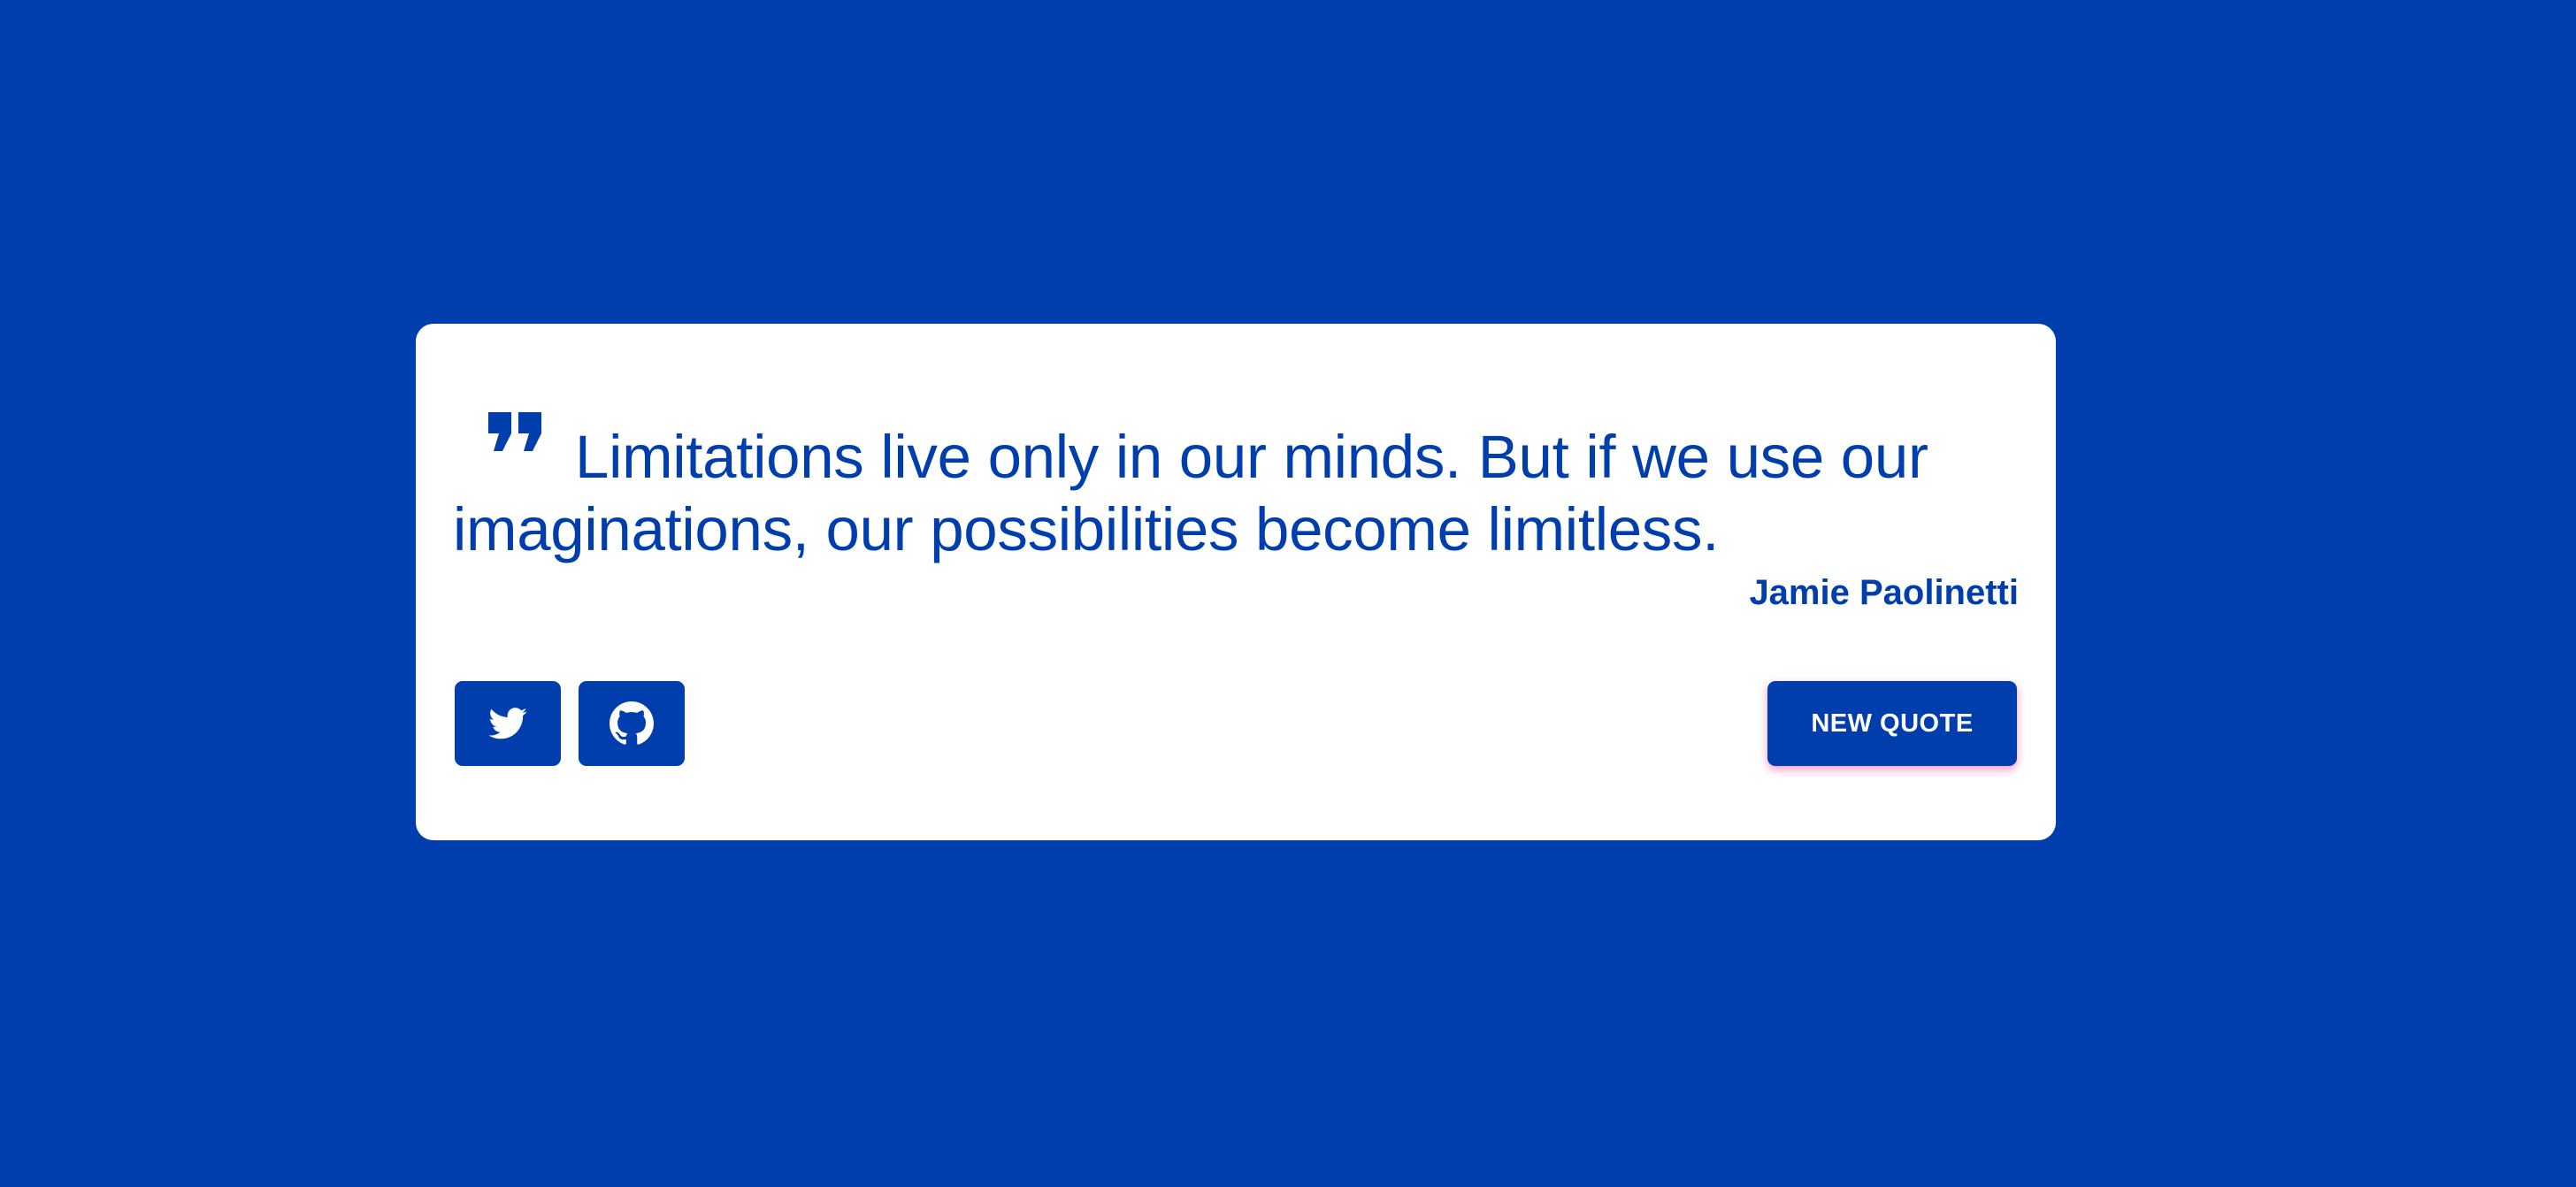 The width and height of the screenshot is (2576, 1187). Describe the element at coordinates (1892, 723) in the screenshot. I see `new-quote-button: NEW QUOTE` at that location.